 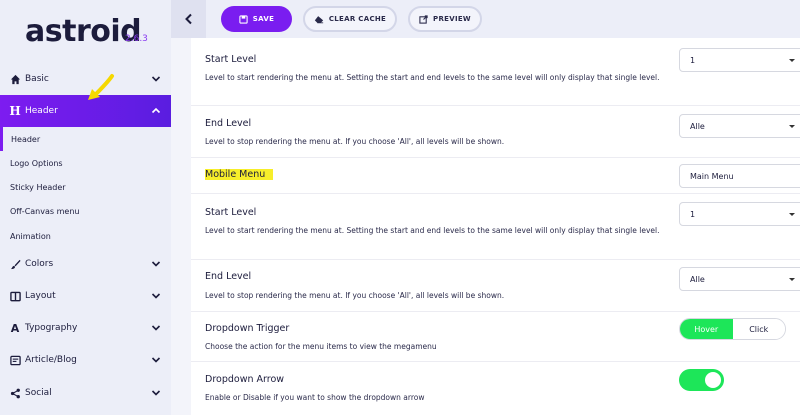 I want to click on home-icon, so click(x=15, y=79).